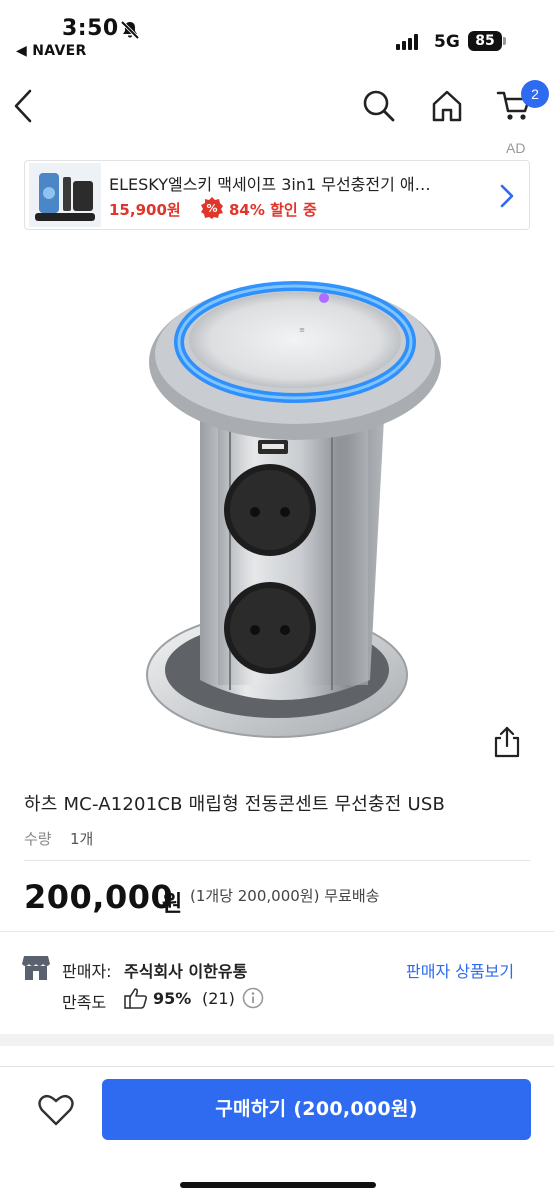  What do you see at coordinates (136, 998) in the screenshot?
I see `thumbs-up-icon` at bounding box center [136, 998].